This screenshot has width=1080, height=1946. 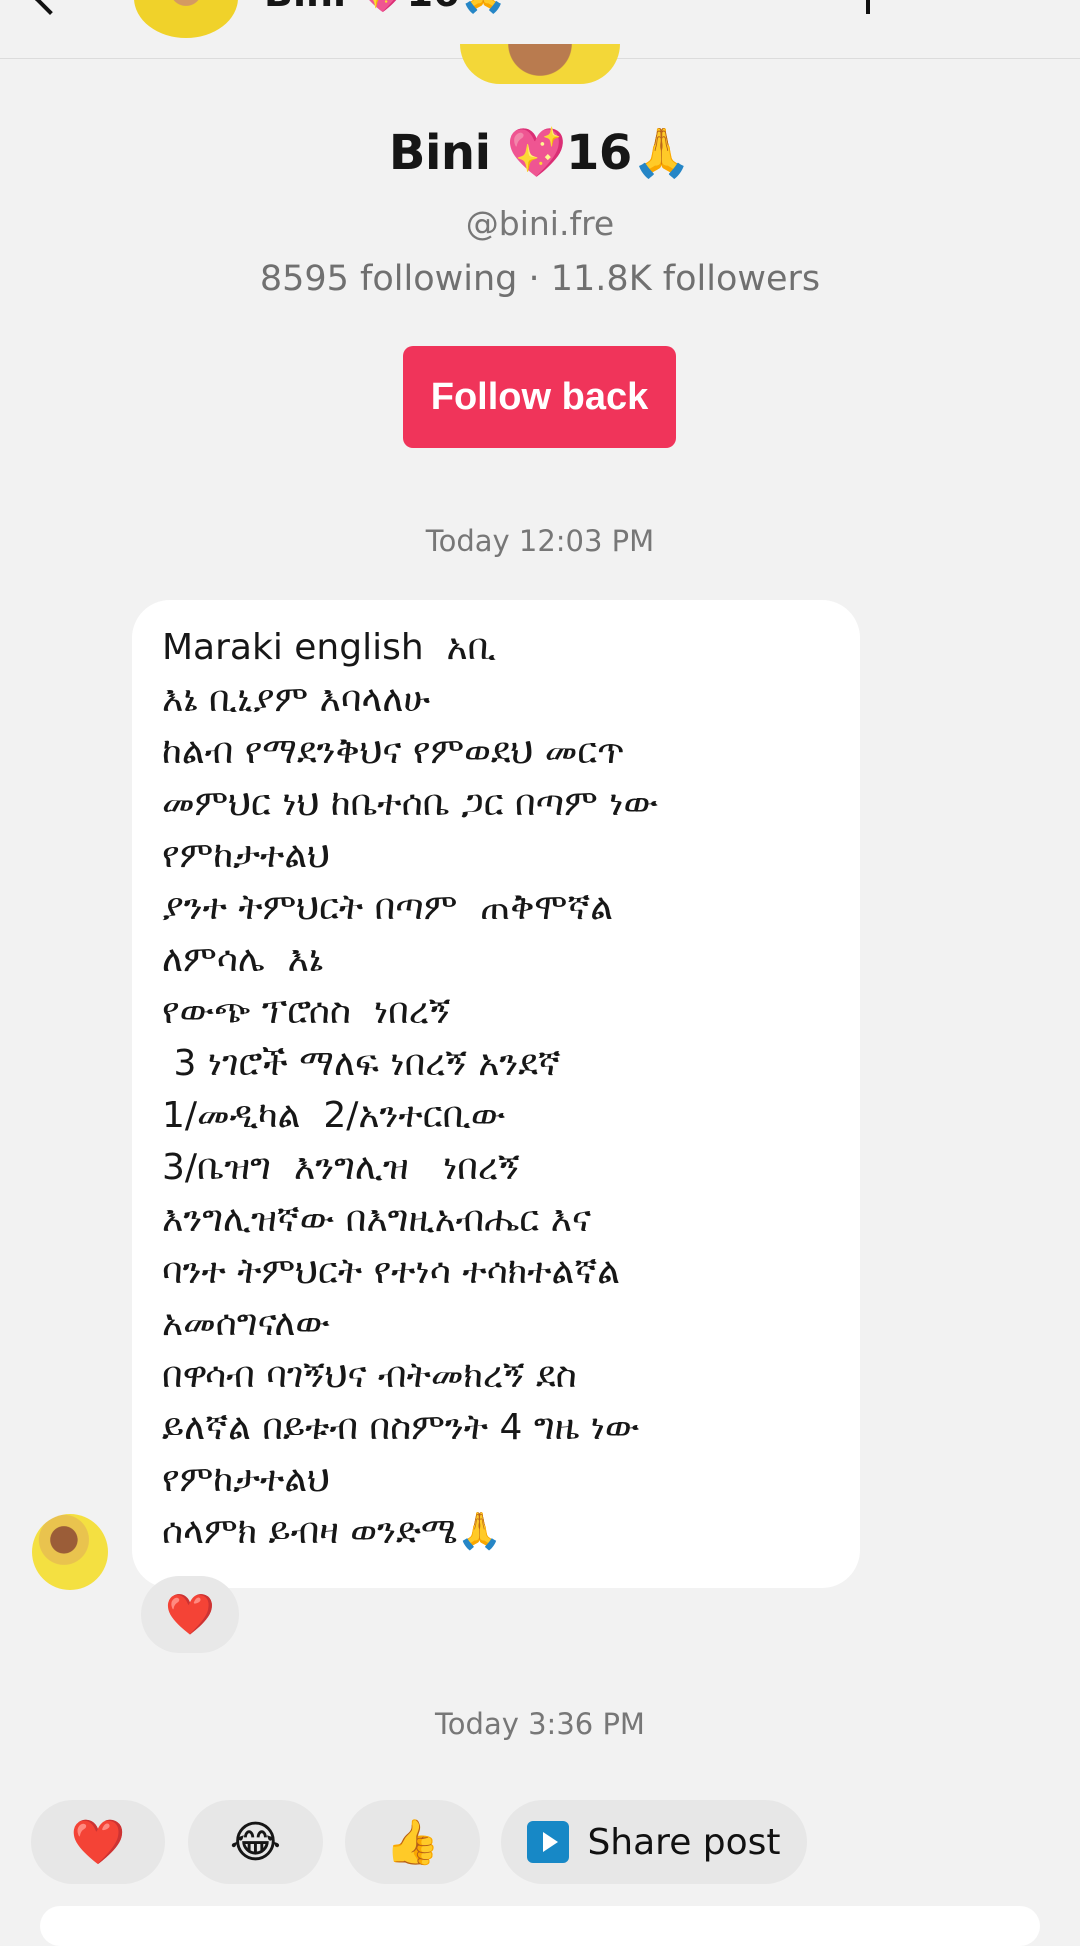 I want to click on share-post-label: Share post, so click(x=684, y=1842).